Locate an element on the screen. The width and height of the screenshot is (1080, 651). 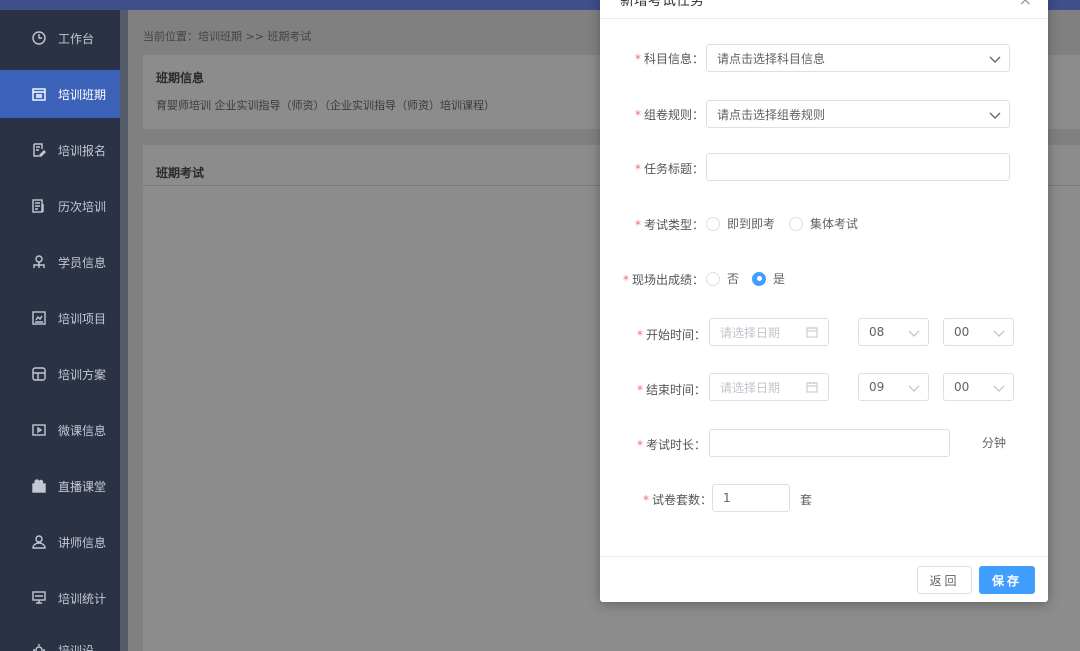
back-button: 返回 is located at coordinates (944, 580).